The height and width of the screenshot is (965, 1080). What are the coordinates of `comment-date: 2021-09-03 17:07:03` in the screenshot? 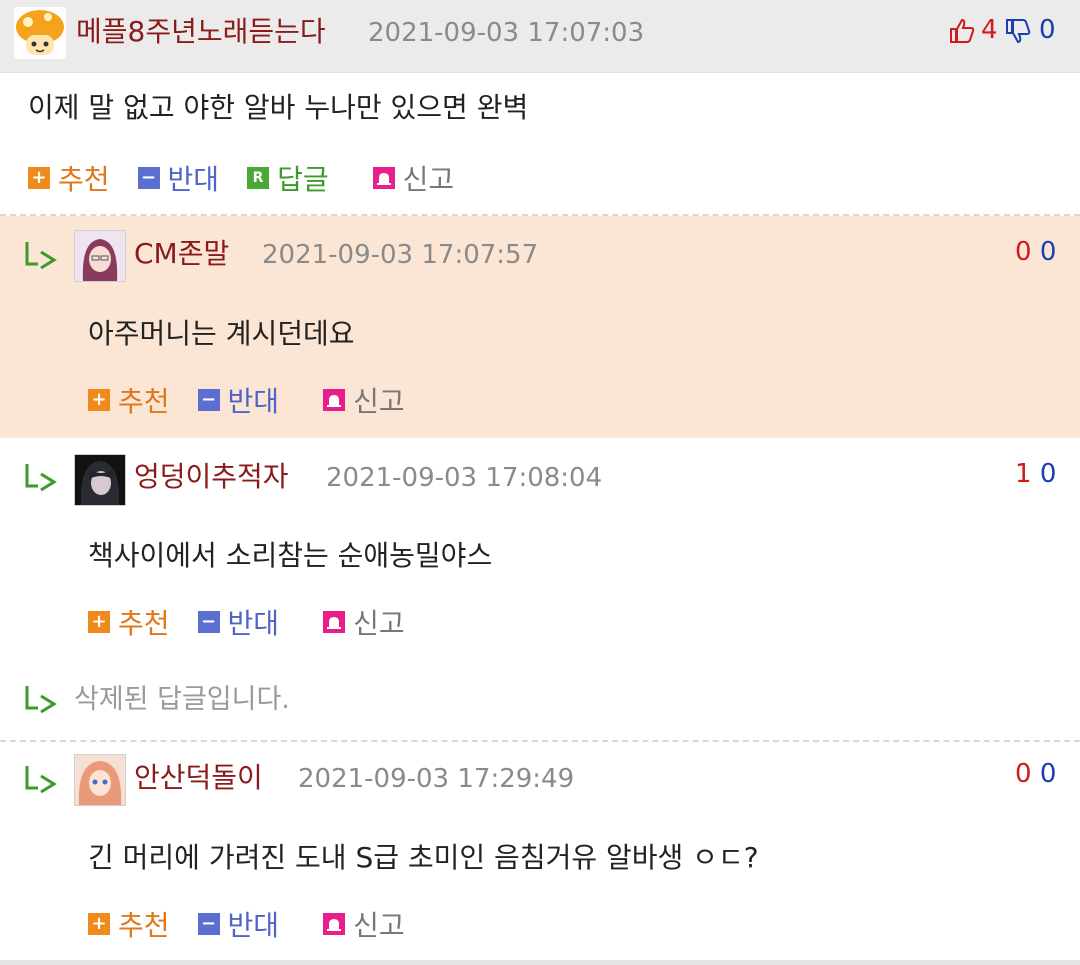 It's located at (506, 33).